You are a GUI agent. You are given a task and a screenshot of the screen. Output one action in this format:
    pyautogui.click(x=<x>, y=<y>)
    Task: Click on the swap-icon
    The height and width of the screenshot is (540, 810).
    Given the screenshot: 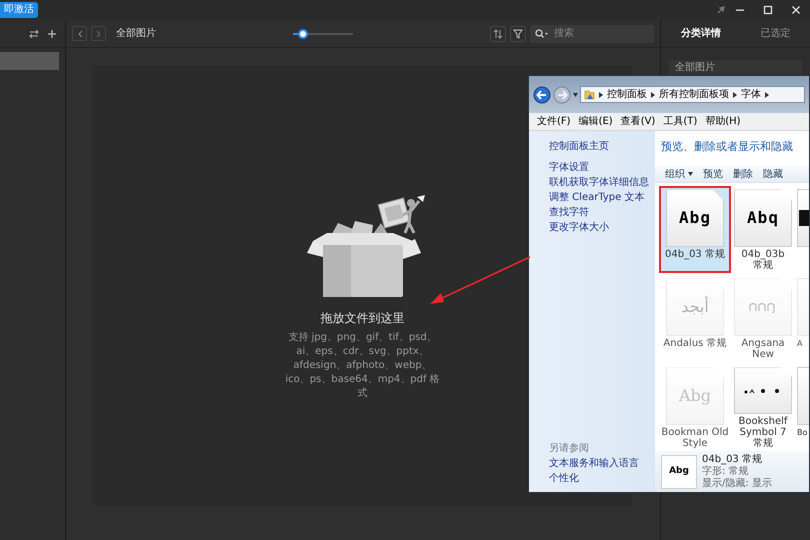 What is the action you would take?
    pyautogui.click(x=34, y=33)
    